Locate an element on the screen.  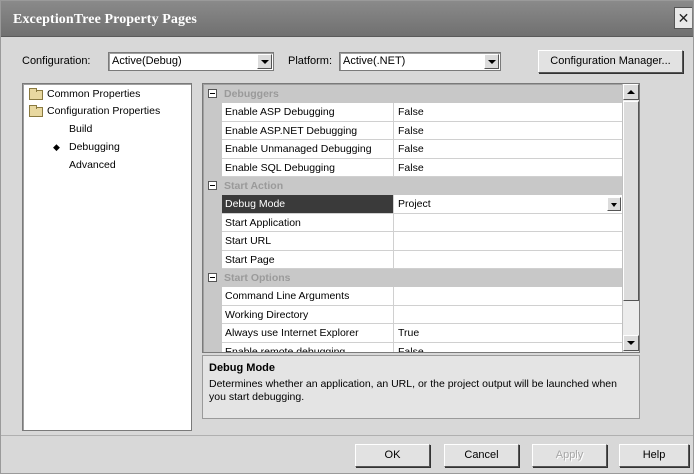
property-name: Enable remote debugging is located at coordinates (308, 347).